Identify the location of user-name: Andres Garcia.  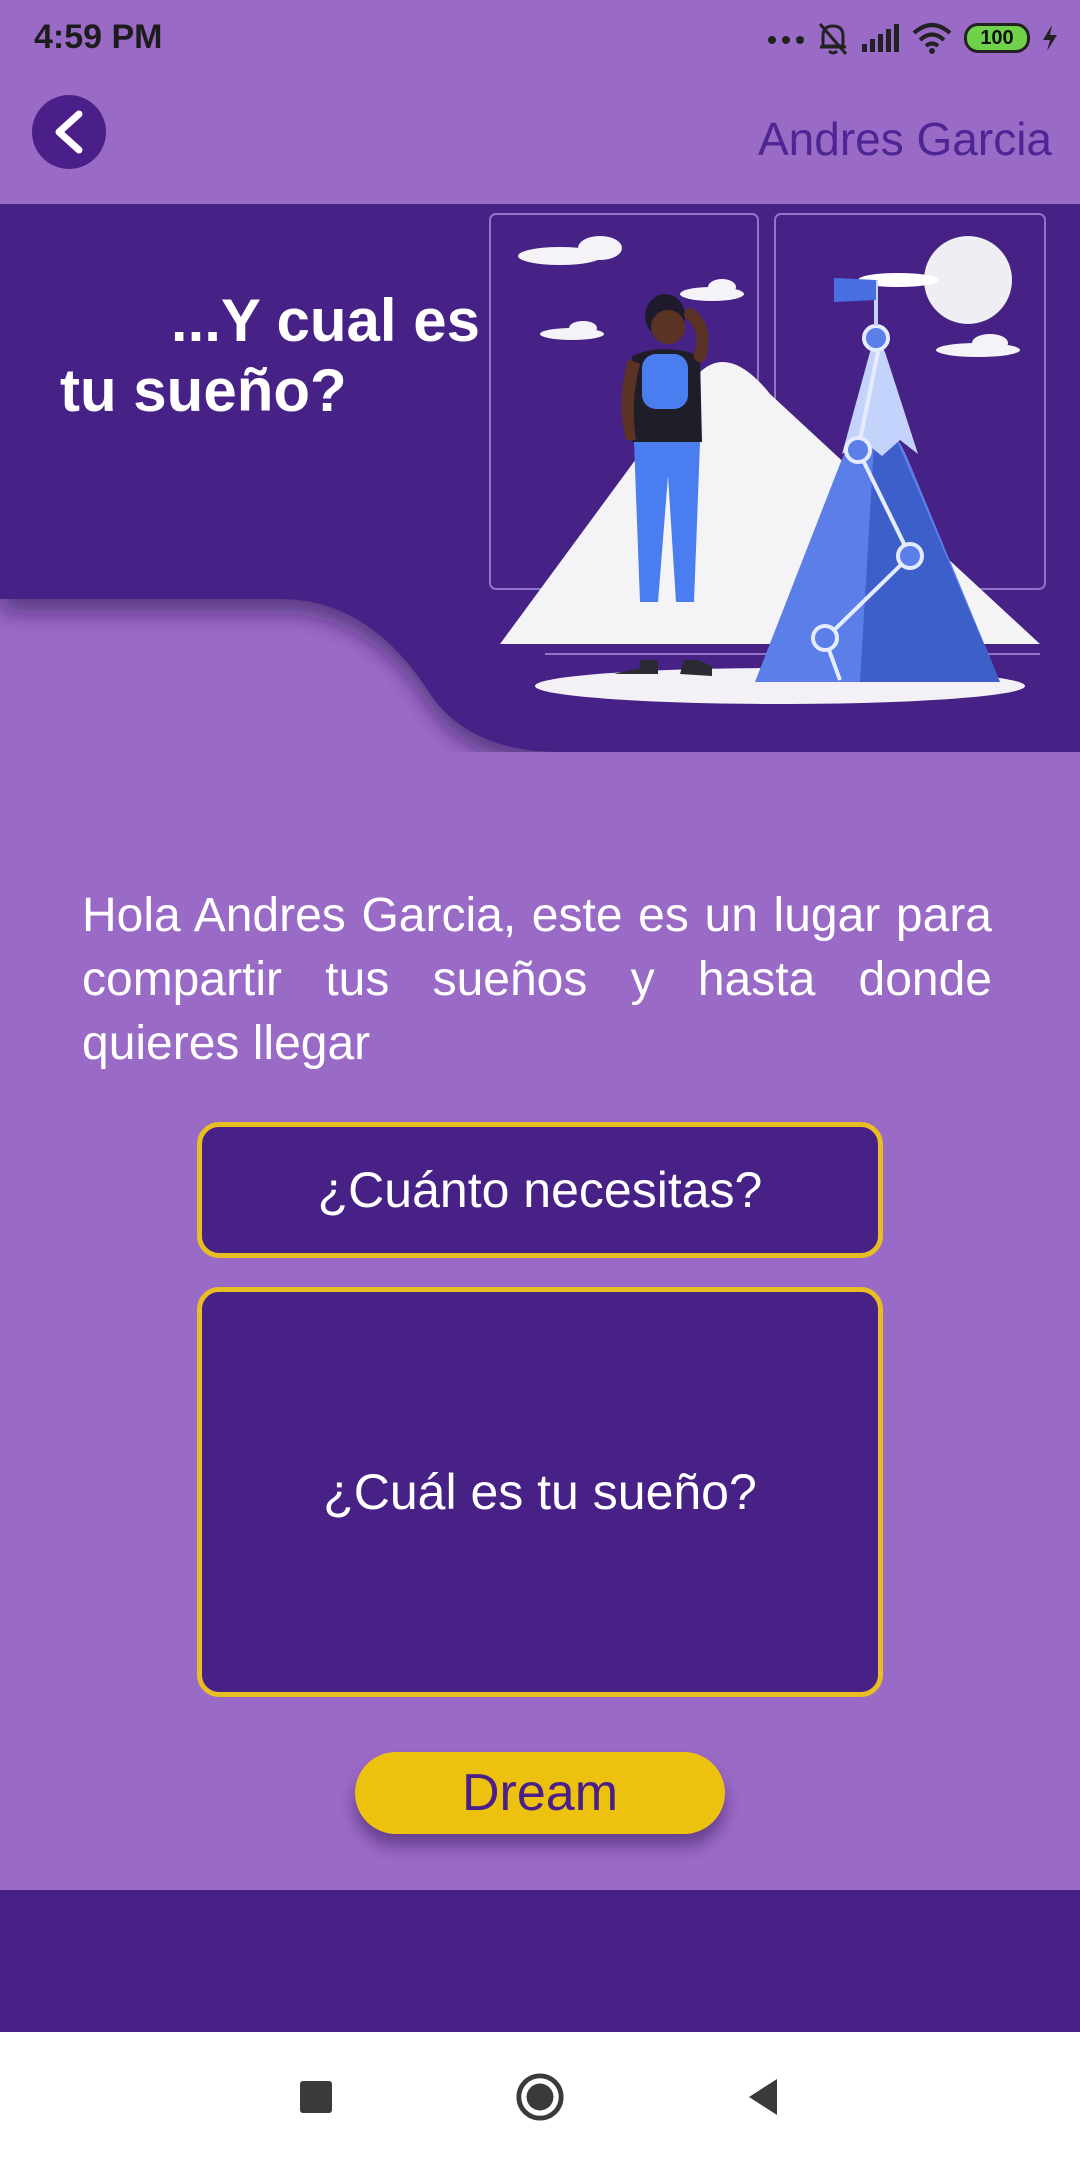
(904, 139).